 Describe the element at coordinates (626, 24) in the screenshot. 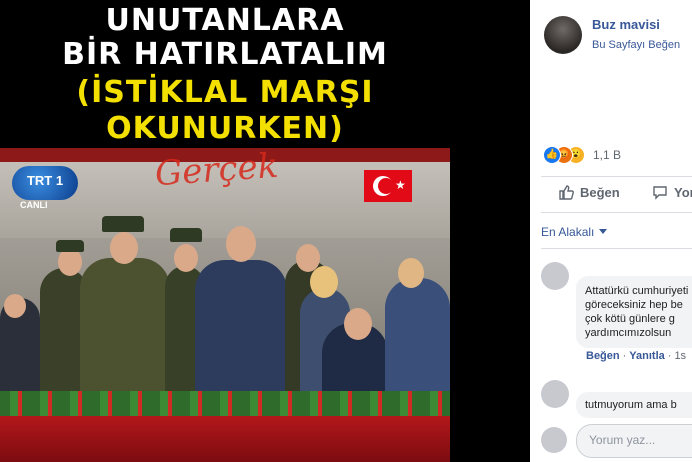

I see `page-name-link: Buz mavisi` at that location.